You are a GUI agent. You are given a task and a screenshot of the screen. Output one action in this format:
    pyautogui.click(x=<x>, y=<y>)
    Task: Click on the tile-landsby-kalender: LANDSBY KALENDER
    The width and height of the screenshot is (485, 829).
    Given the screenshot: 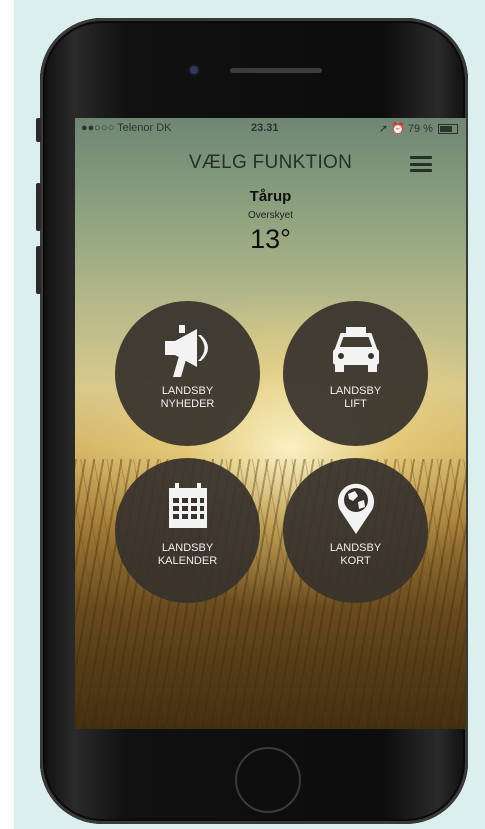 What is the action you would take?
    pyautogui.click(x=187, y=530)
    